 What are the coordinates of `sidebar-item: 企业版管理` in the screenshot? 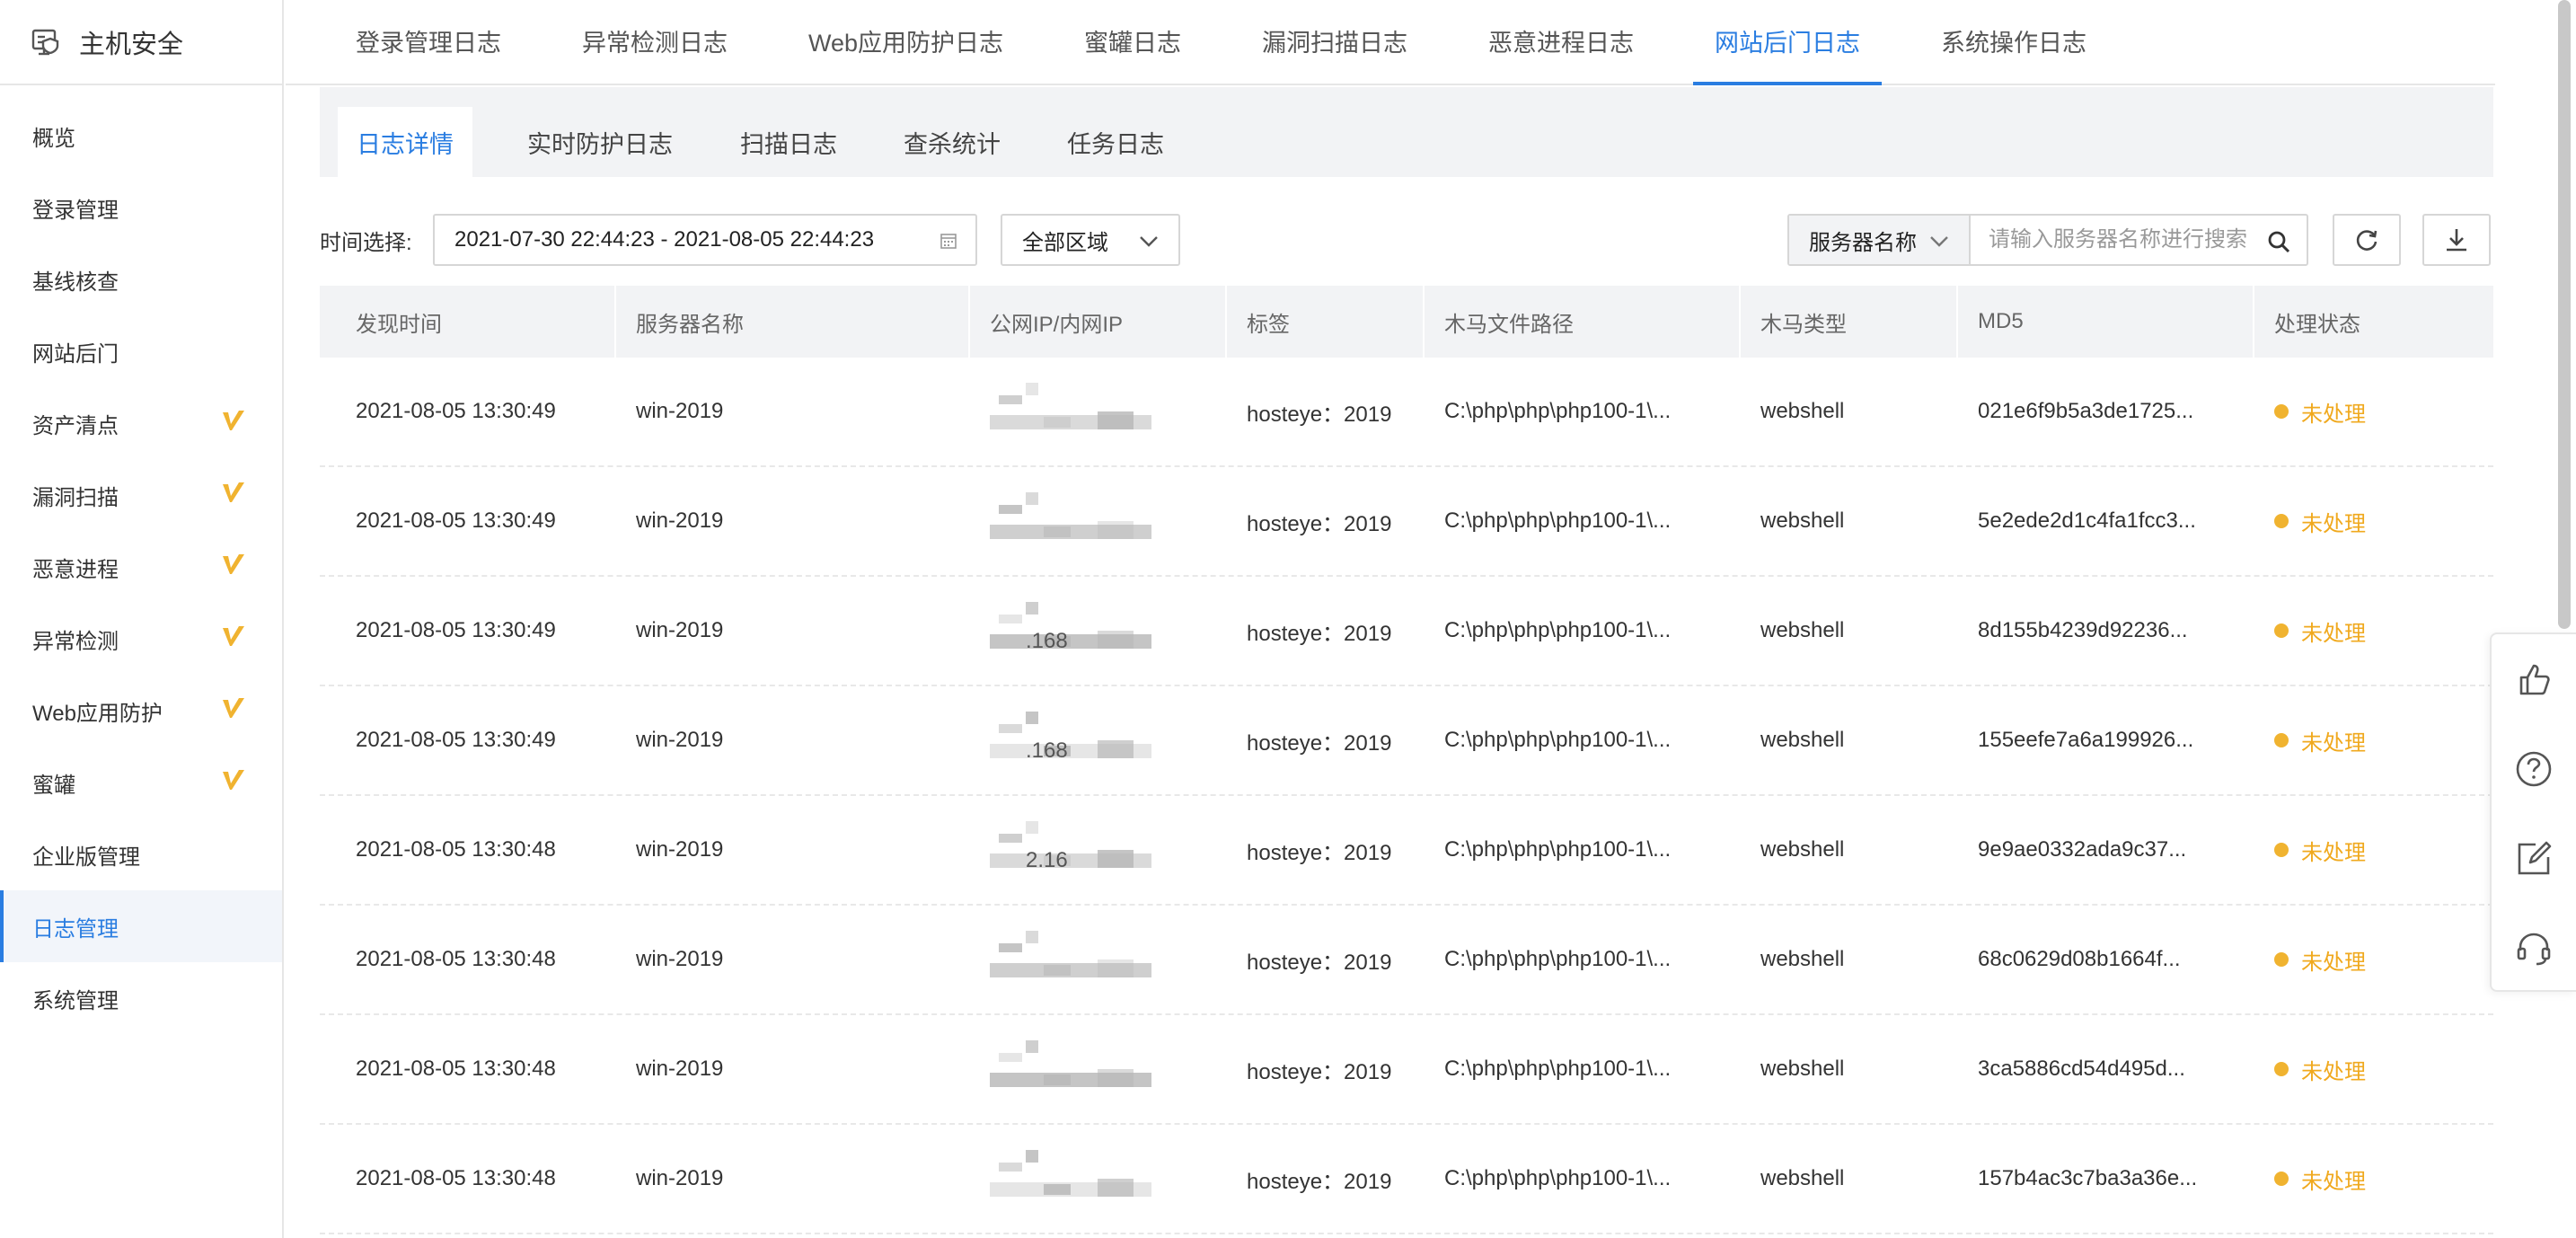 It's located at (141, 854).